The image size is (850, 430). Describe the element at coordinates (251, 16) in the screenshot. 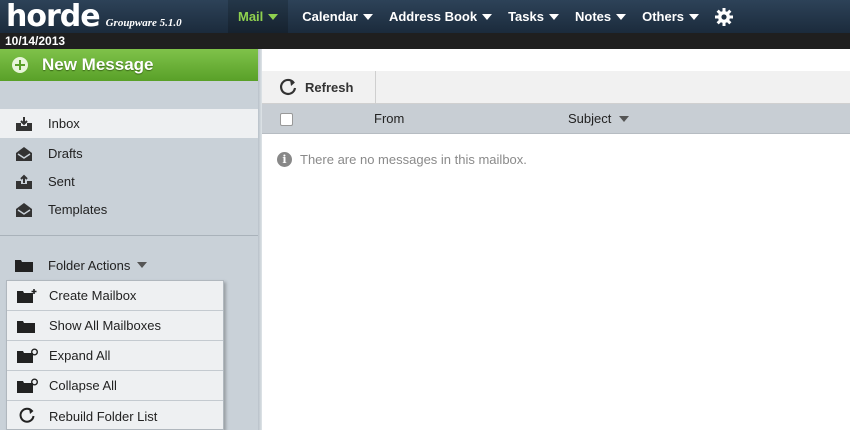

I see `nav-mail-label: Mail` at that location.